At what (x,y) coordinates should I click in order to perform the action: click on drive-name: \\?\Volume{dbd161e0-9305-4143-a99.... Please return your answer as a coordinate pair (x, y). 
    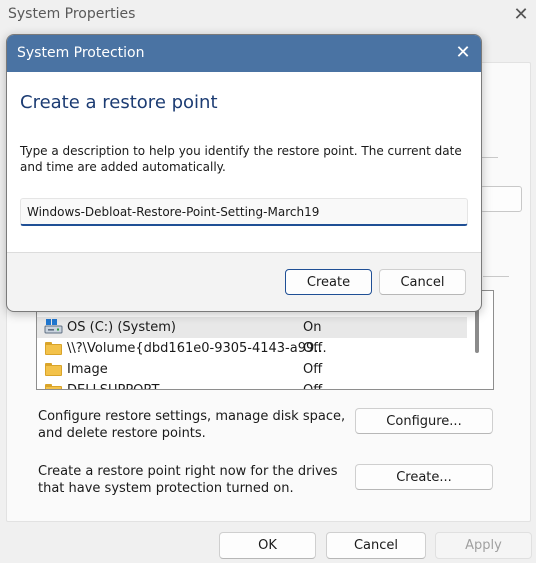
    Looking at the image, I should click on (197, 348).